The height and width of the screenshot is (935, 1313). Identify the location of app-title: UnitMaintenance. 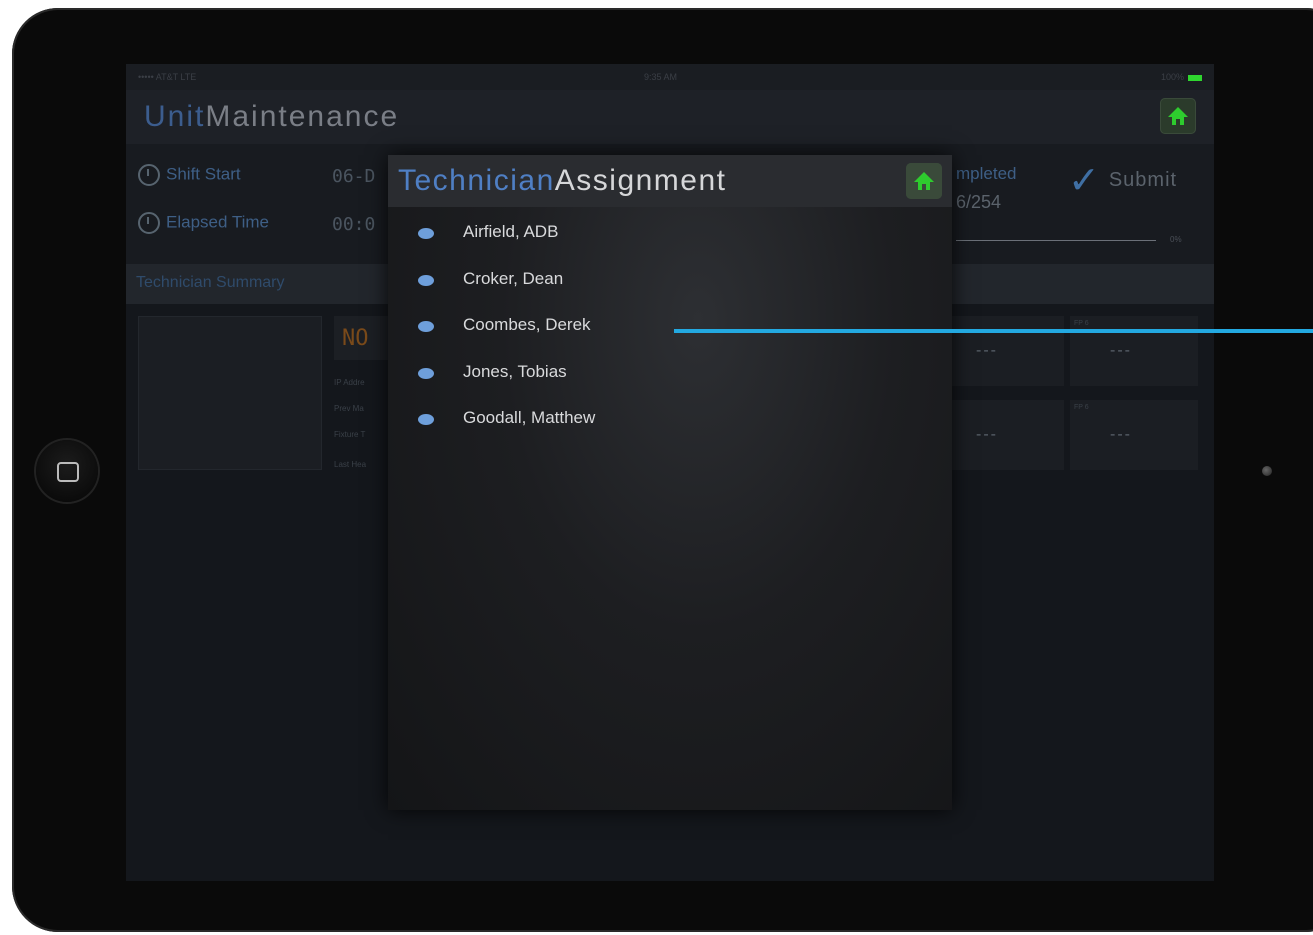
(271, 117).